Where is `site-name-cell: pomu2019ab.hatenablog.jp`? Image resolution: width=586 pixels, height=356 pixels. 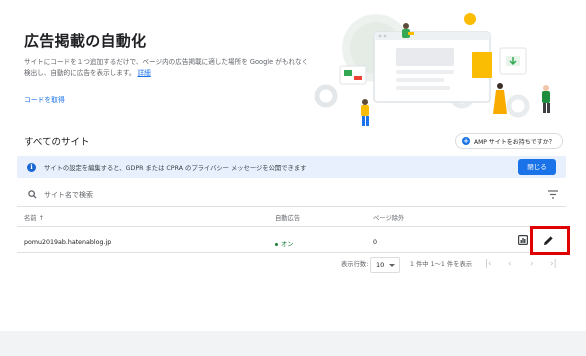 site-name-cell: pomu2019ab.hatenablog.jp is located at coordinates (68, 242).